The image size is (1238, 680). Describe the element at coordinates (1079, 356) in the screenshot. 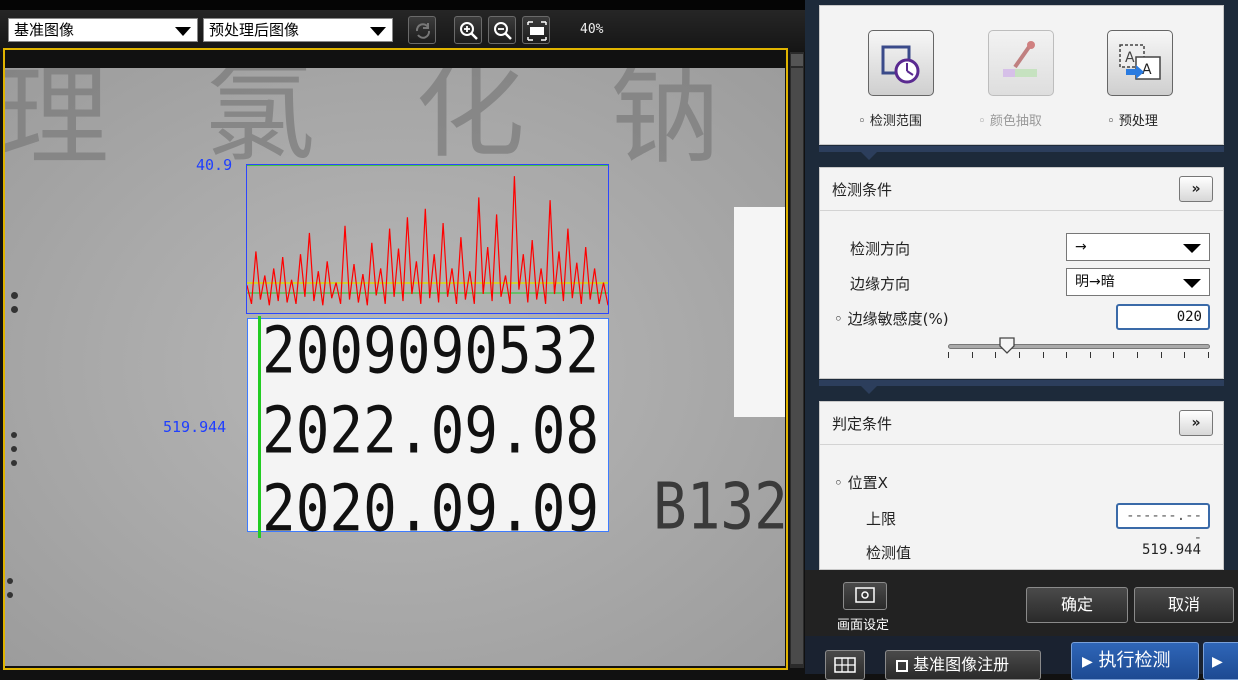

I see `slider-ticks` at that location.